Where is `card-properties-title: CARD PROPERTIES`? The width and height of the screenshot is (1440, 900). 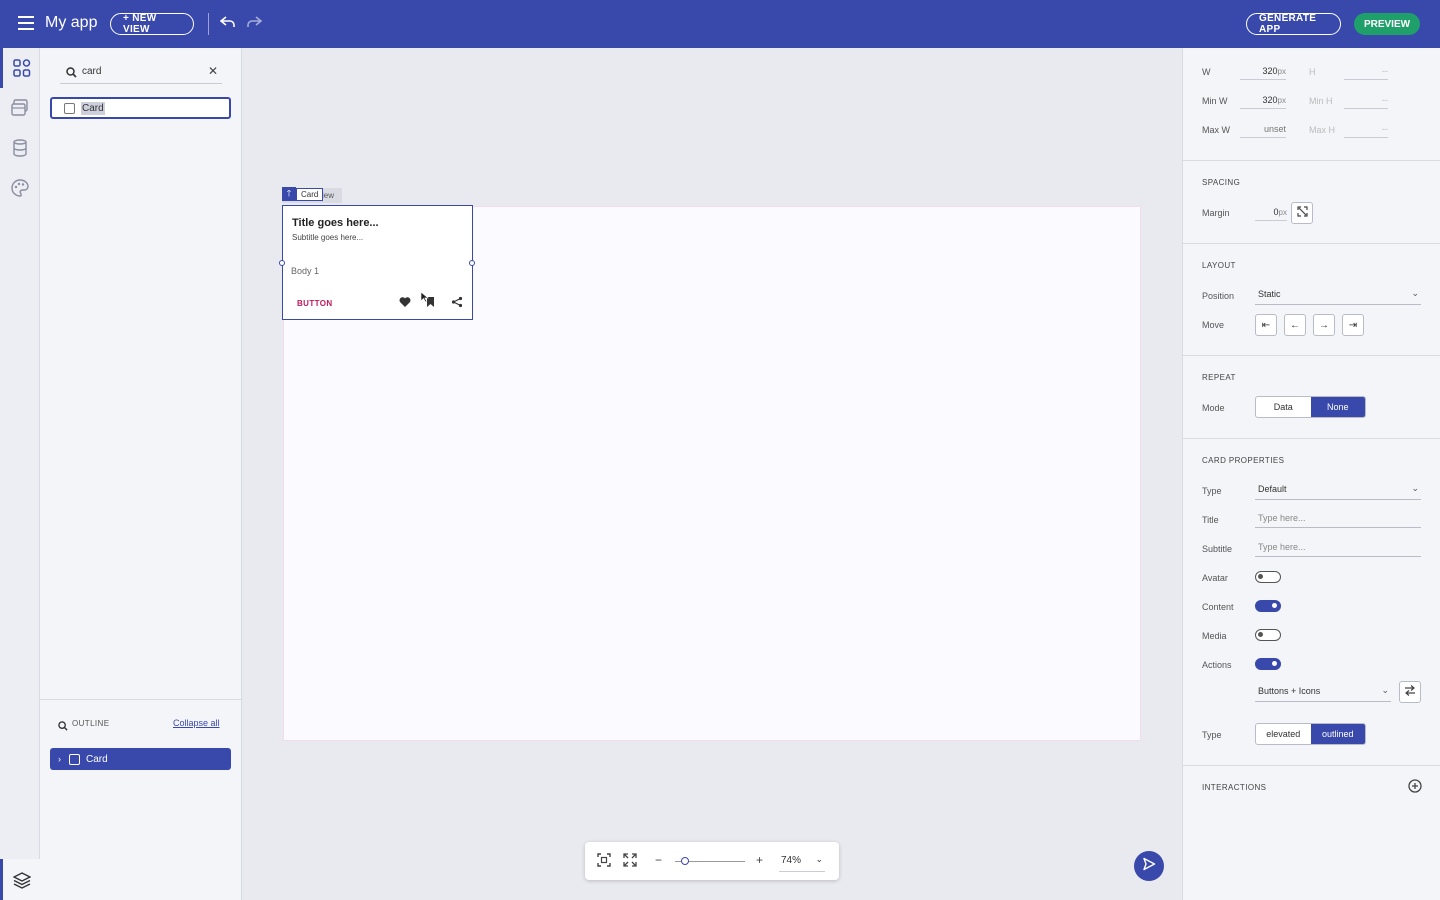
card-properties-title: CARD PROPERTIES is located at coordinates (1243, 460).